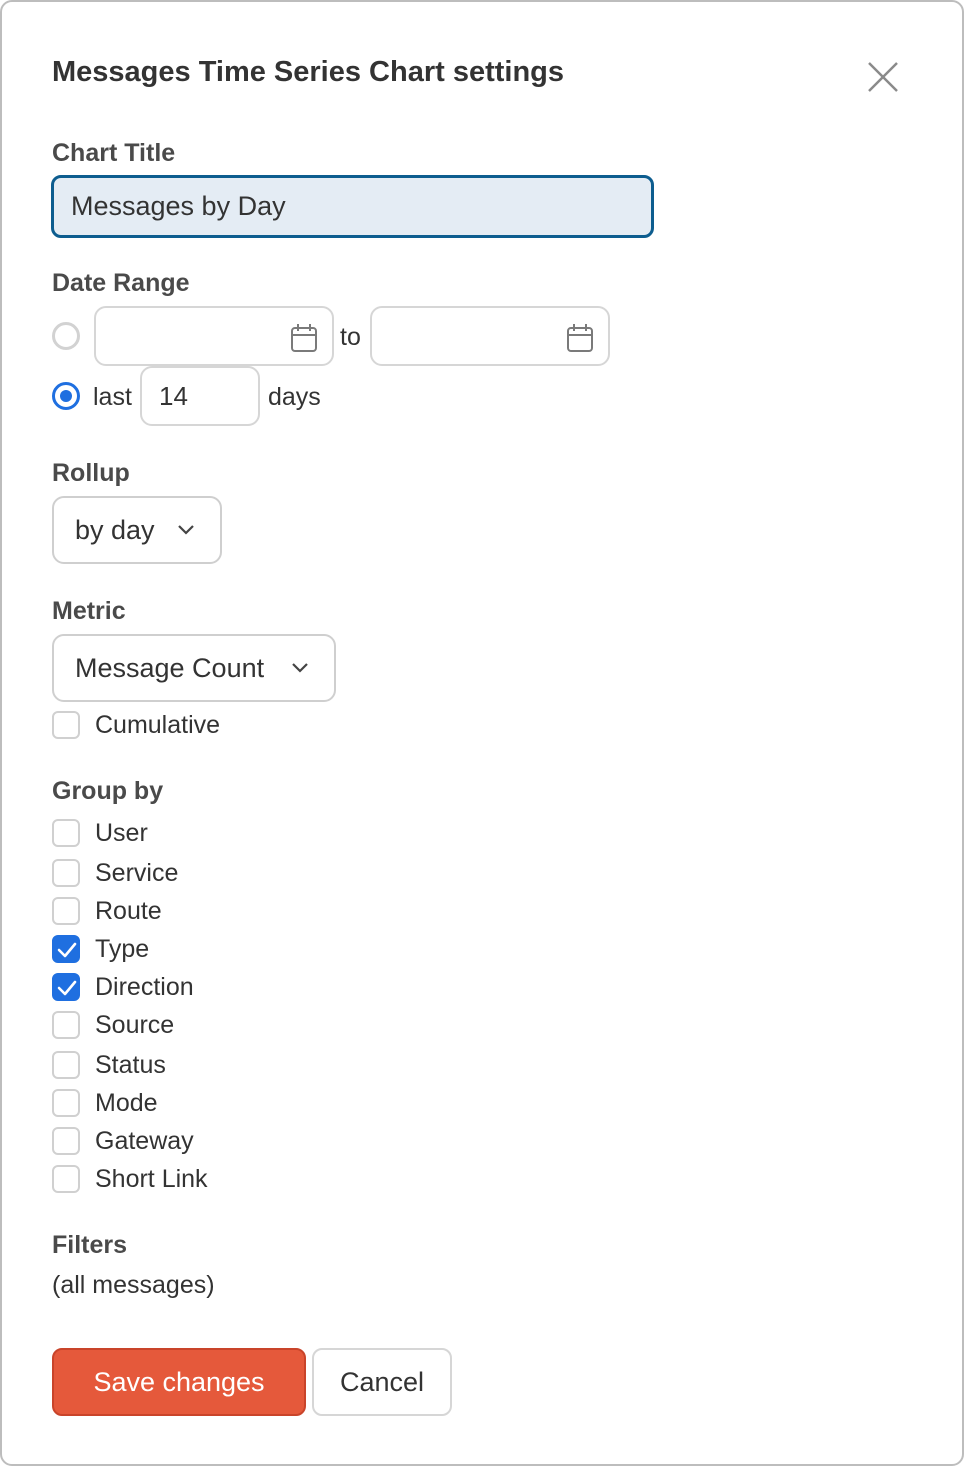  Describe the element at coordinates (137, 873) in the screenshot. I see `group-by-option-label: Service` at that location.